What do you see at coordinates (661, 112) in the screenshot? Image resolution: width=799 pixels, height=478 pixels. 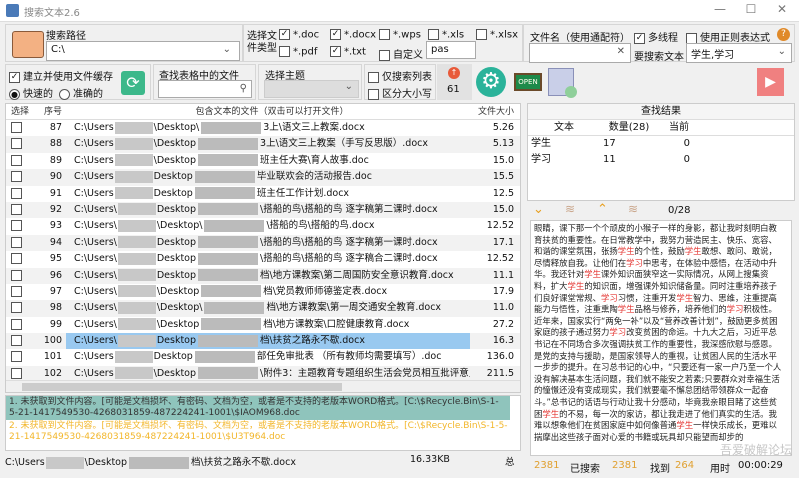 I see `results-title: 查找结果` at bounding box center [661, 112].